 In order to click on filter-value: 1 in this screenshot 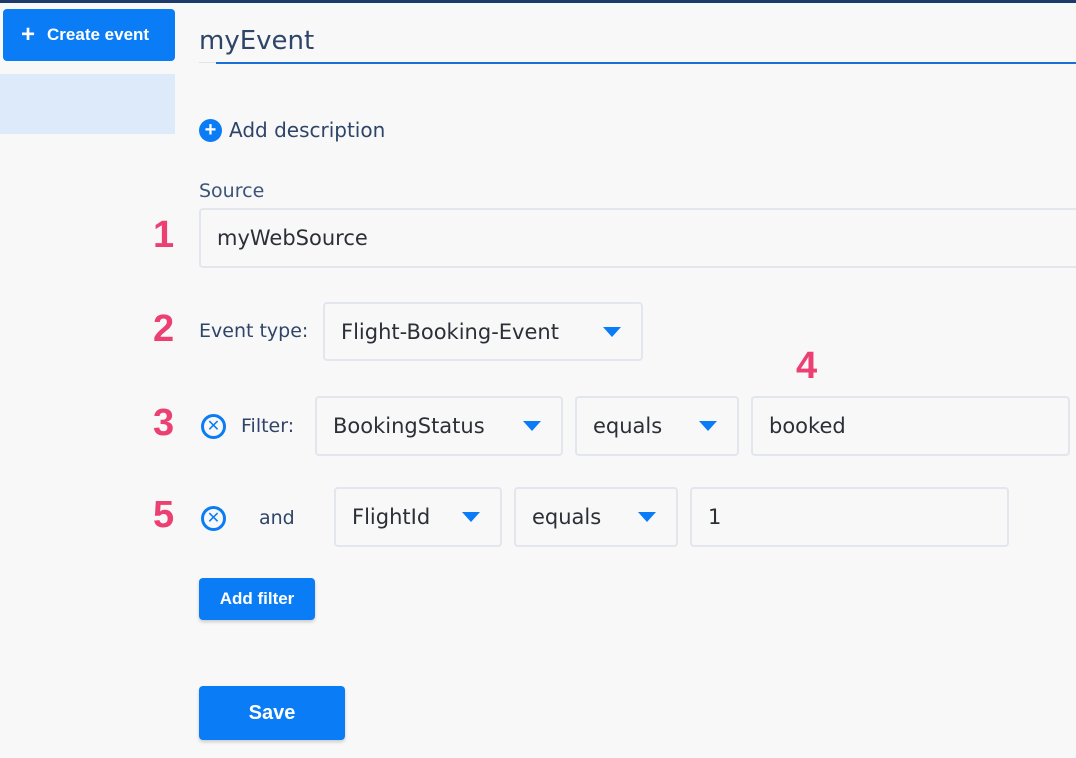, I will do `click(715, 517)`.